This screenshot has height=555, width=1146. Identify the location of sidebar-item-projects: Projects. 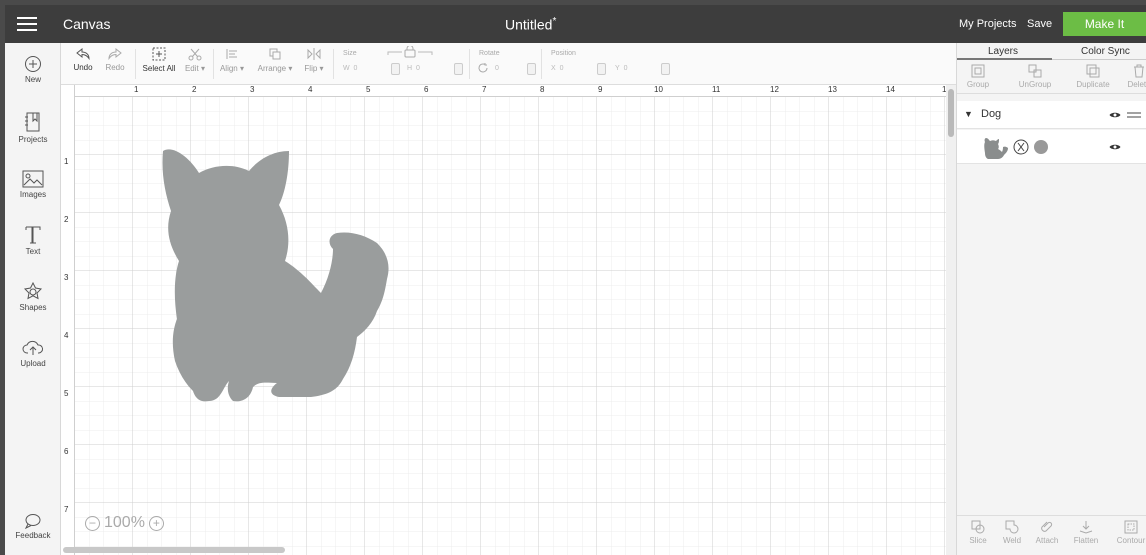
(33, 127).